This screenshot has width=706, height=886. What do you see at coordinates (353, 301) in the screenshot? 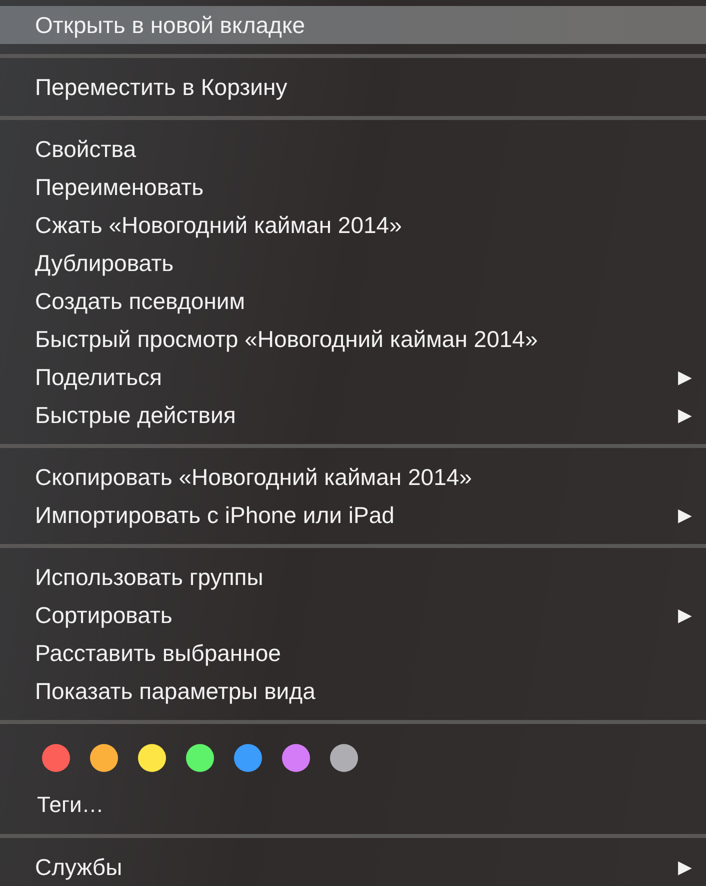
I see `menu-item: Создать псевдоним` at bounding box center [353, 301].